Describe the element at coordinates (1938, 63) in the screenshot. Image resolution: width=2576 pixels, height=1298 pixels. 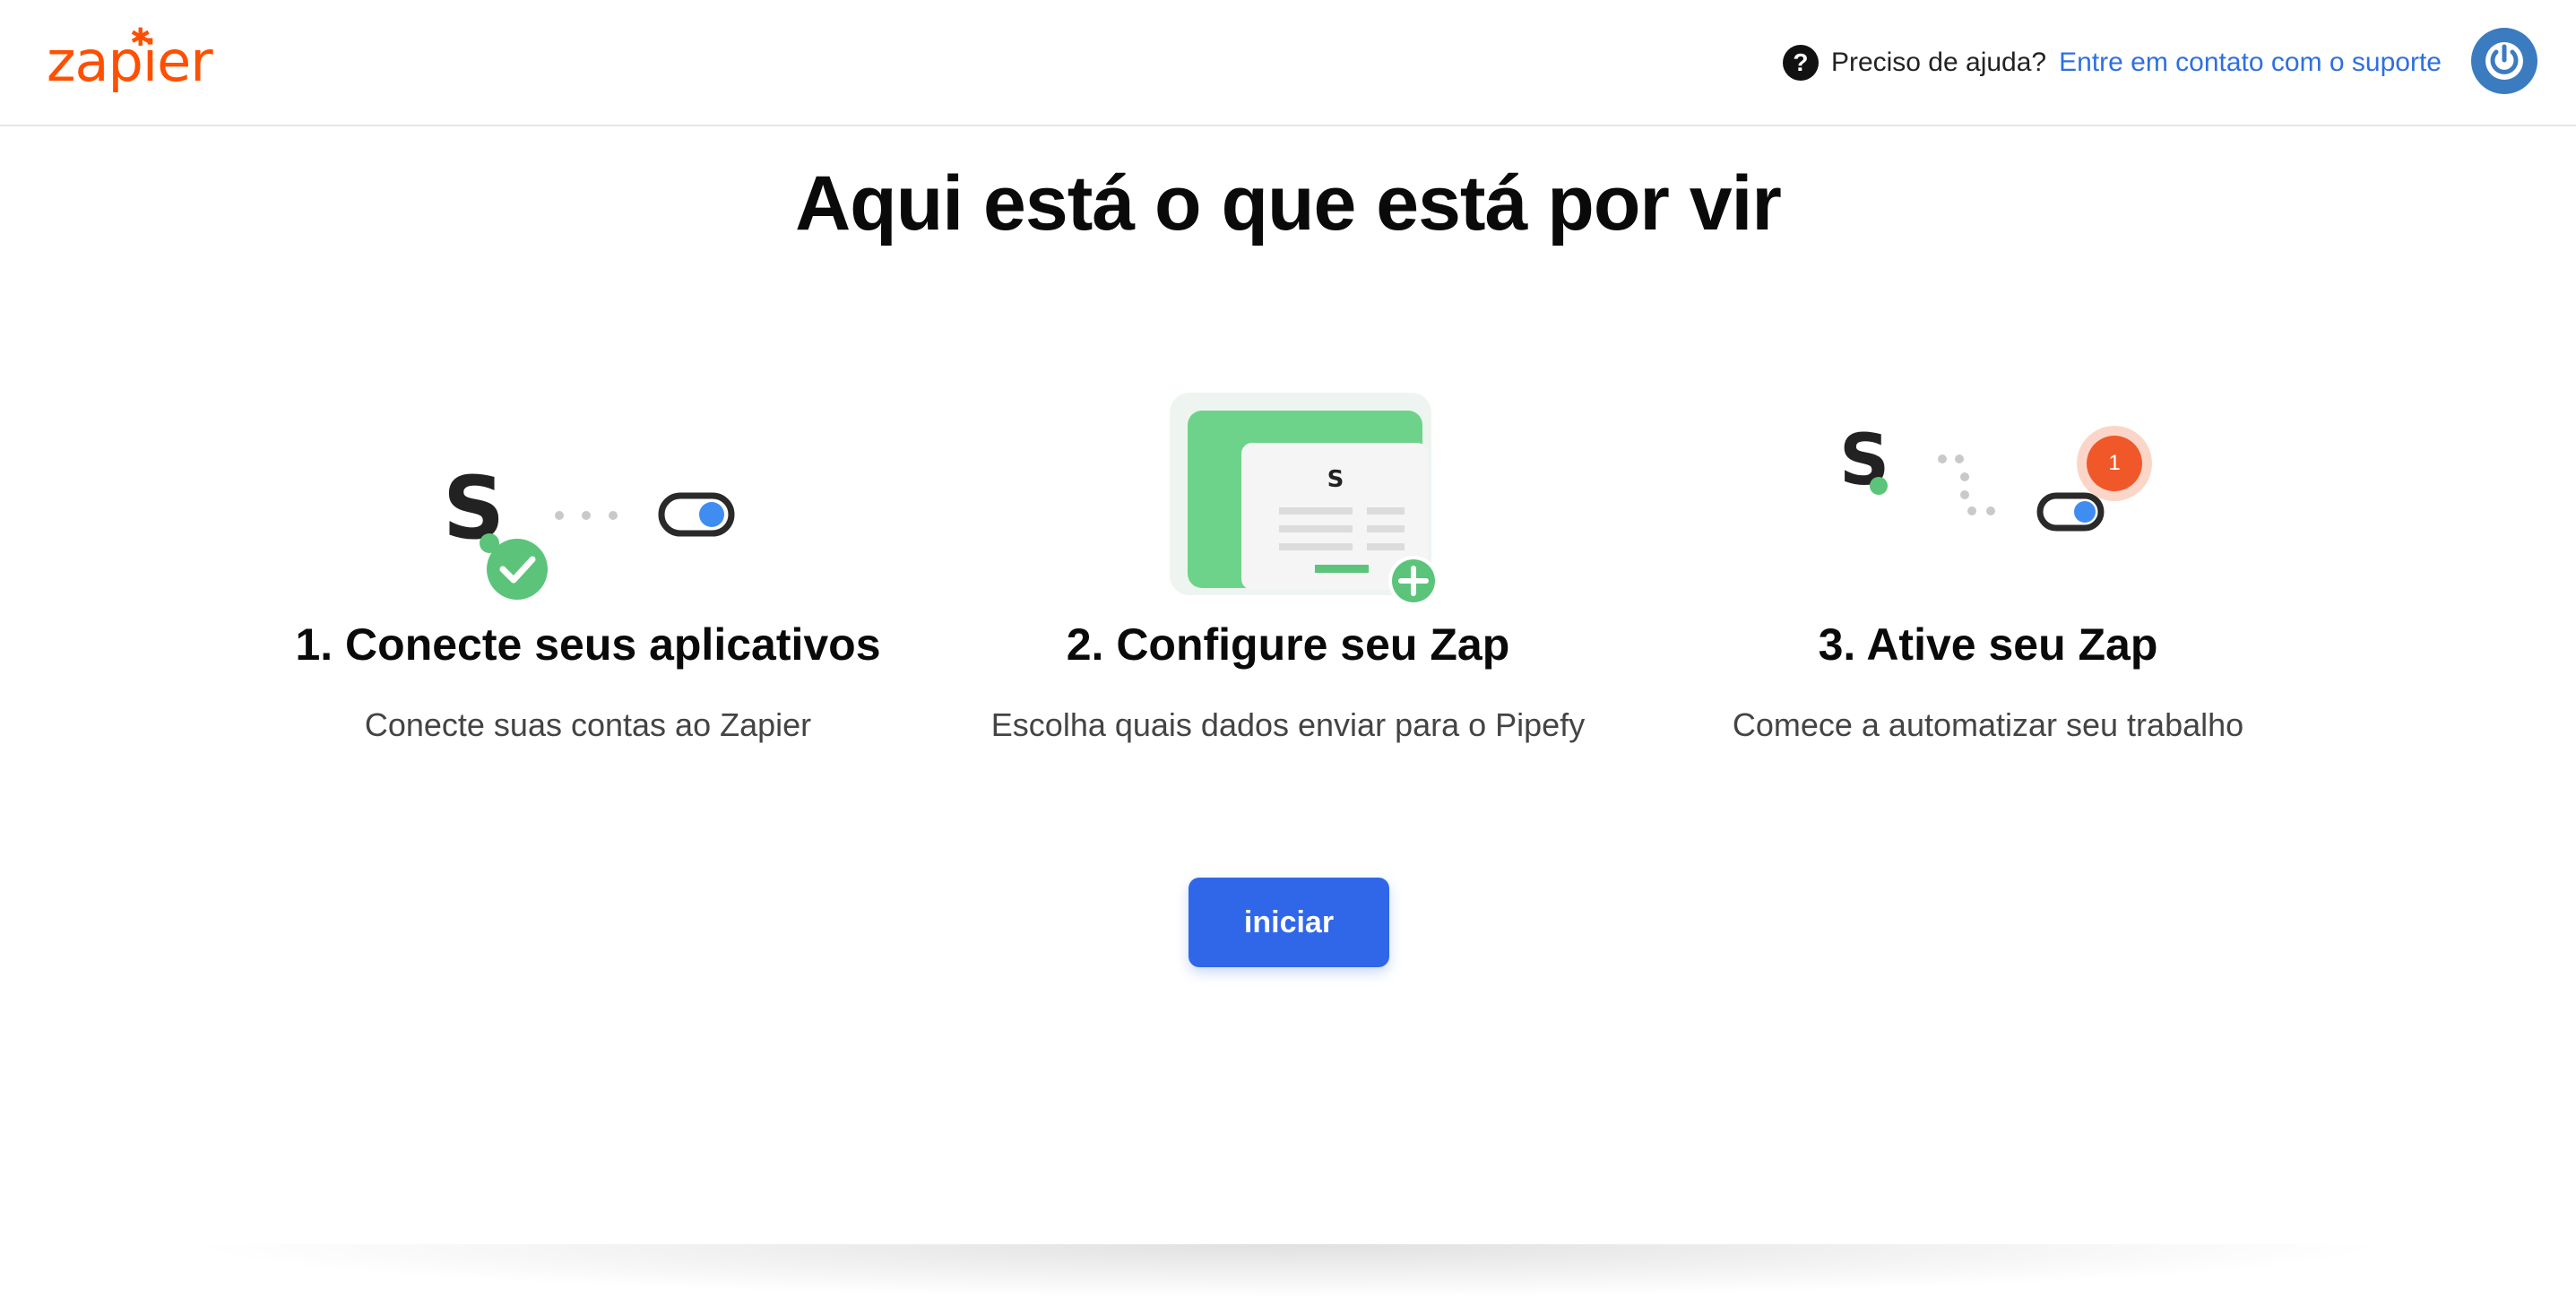
I see `help-question-text: Preciso de ajuda?` at that location.